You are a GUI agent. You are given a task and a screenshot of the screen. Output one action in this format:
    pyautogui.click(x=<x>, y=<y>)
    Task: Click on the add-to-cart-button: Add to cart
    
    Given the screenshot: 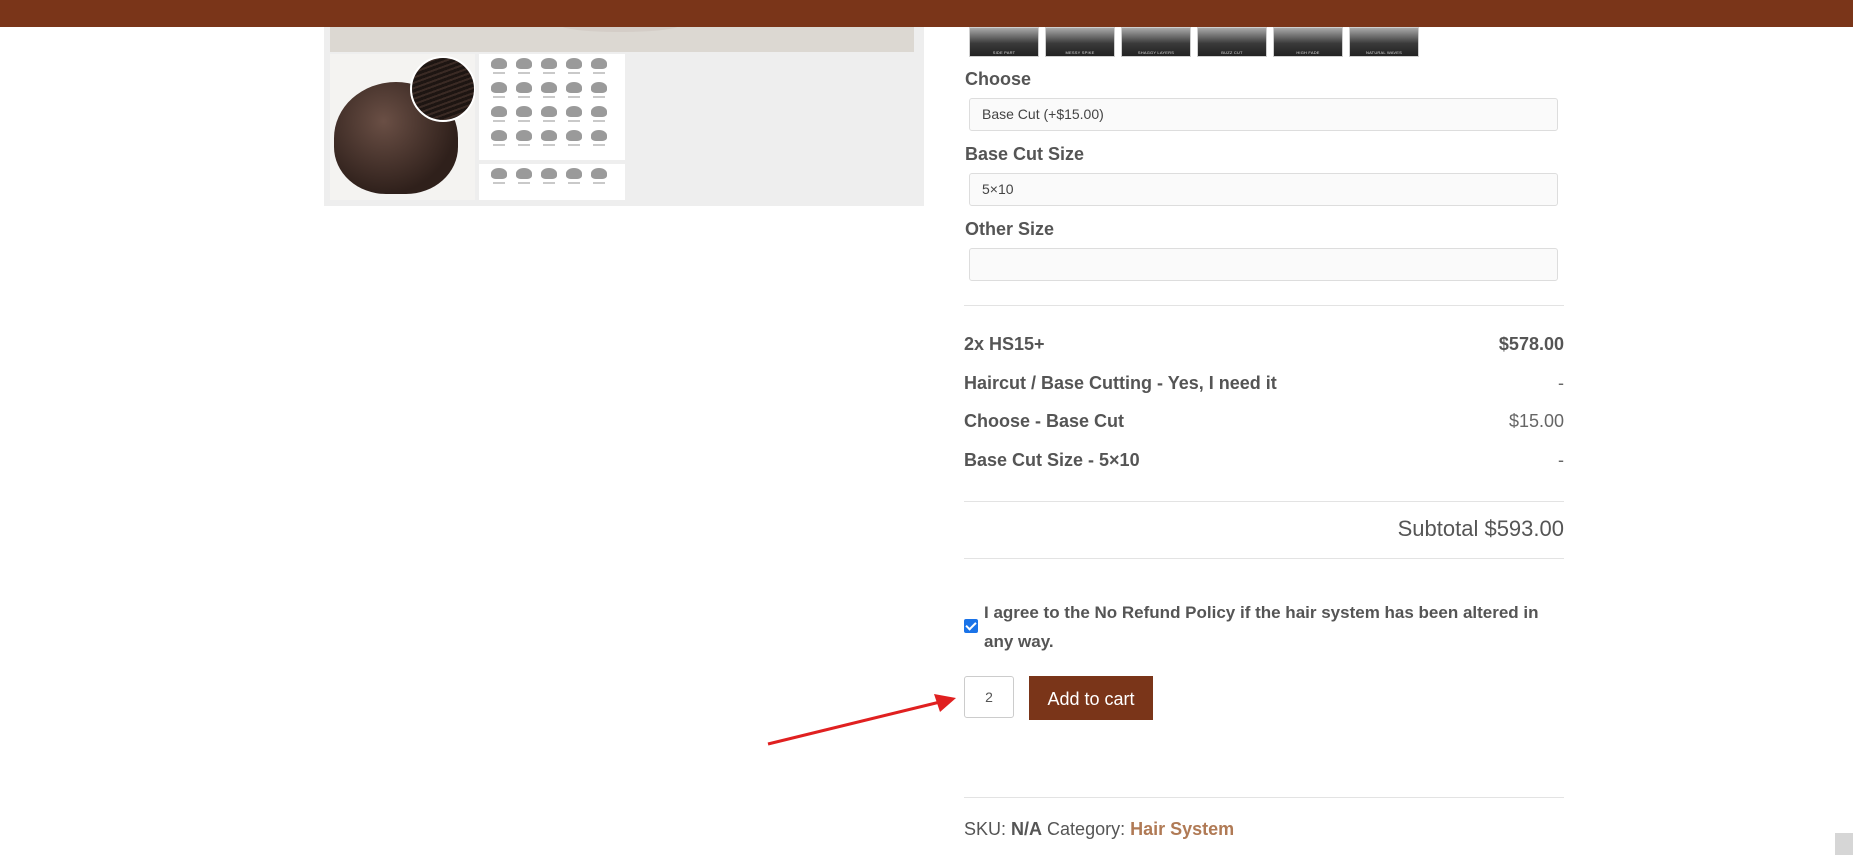 What is the action you would take?
    pyautogui.click(x=1091, y=698)
    